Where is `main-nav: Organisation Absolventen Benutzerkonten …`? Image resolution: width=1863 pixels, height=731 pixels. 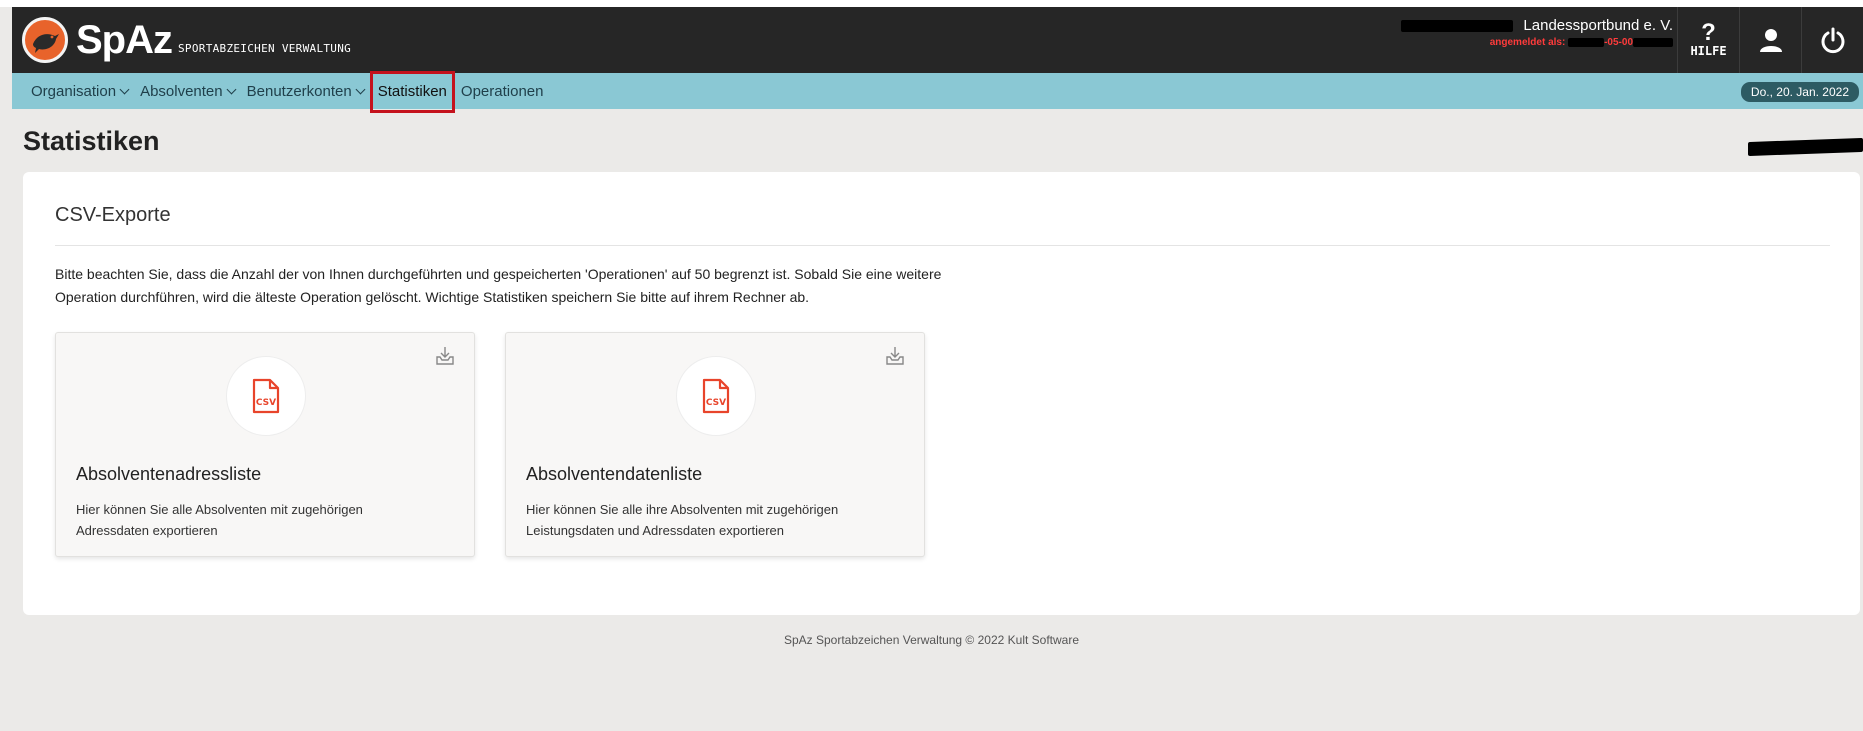
main-nav: Organisation Absolventen Benutzerkonten … is located at coordinates (937, 91).